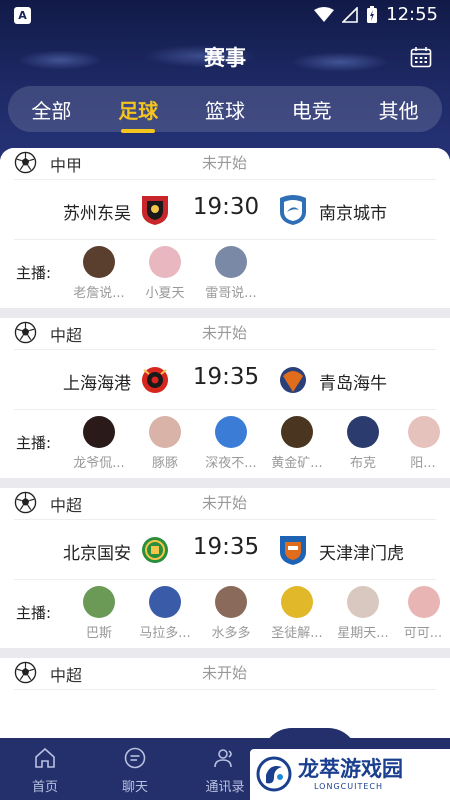 This screenshot has width=450, height=800. Describe the element at coordinates (421, 57) in the screenshot. I see `calendar-icon` at that location.